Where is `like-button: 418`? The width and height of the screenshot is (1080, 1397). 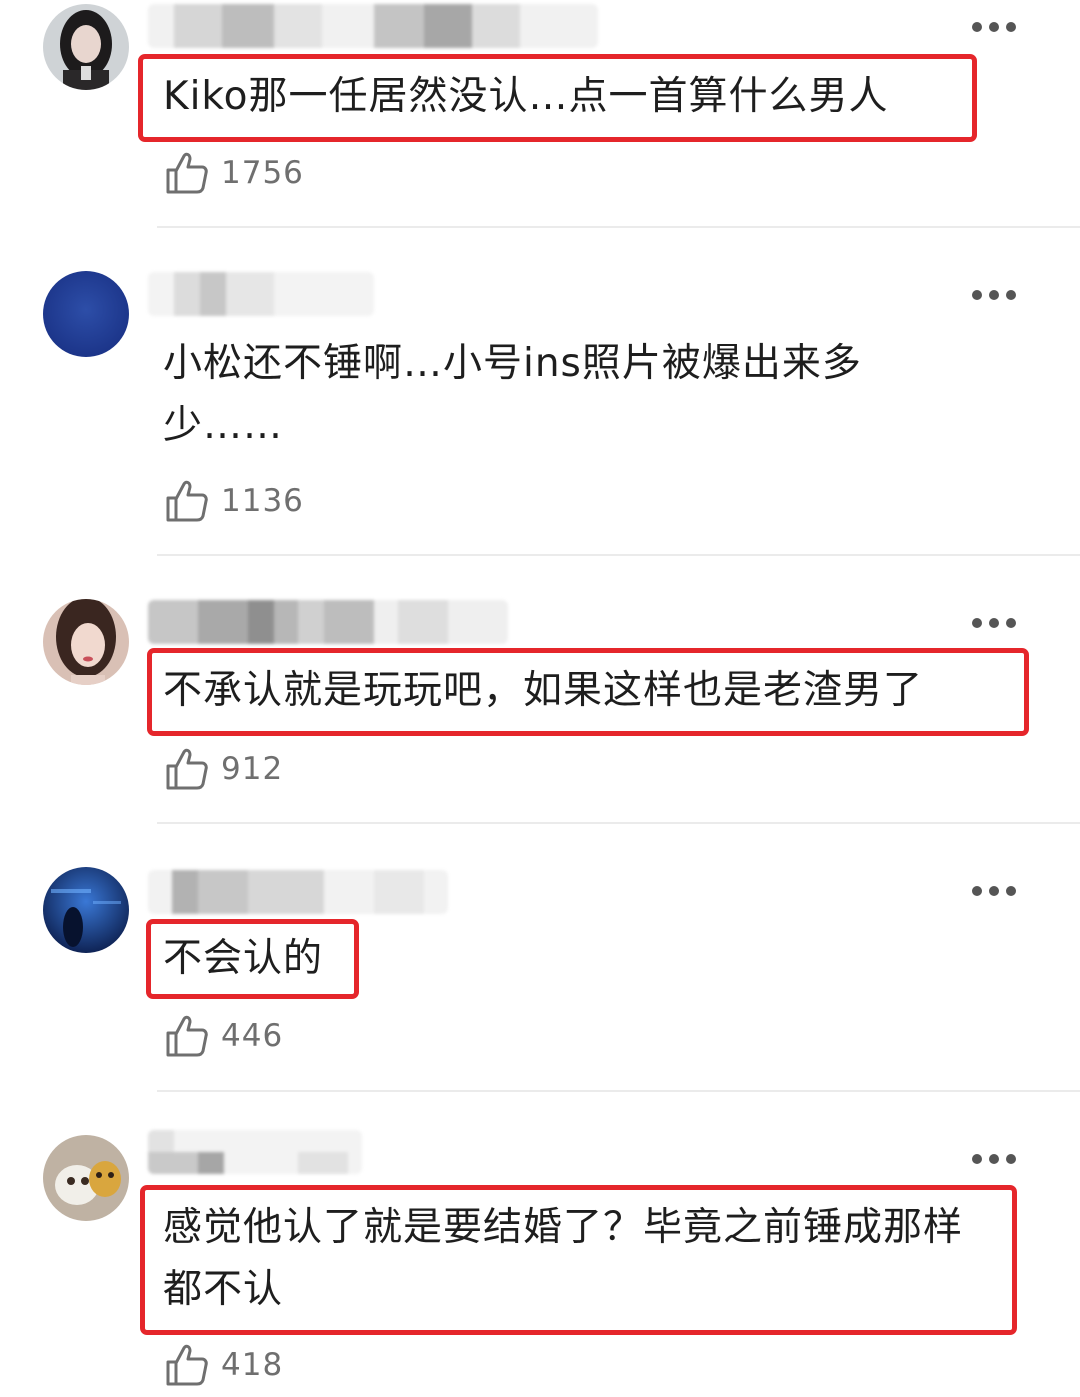
like-button: 418 is located at coordinates (224, 1365).